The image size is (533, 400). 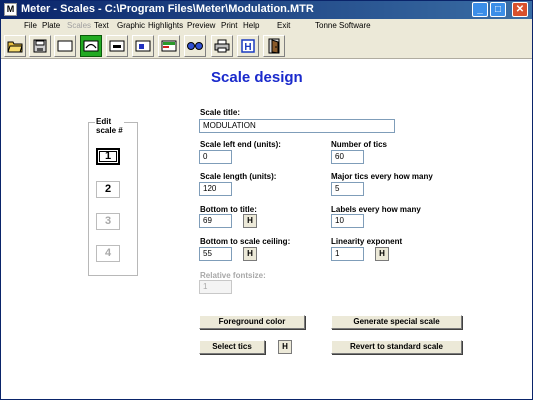 I want to click on help-icon: H, so click(x=248, y=46).